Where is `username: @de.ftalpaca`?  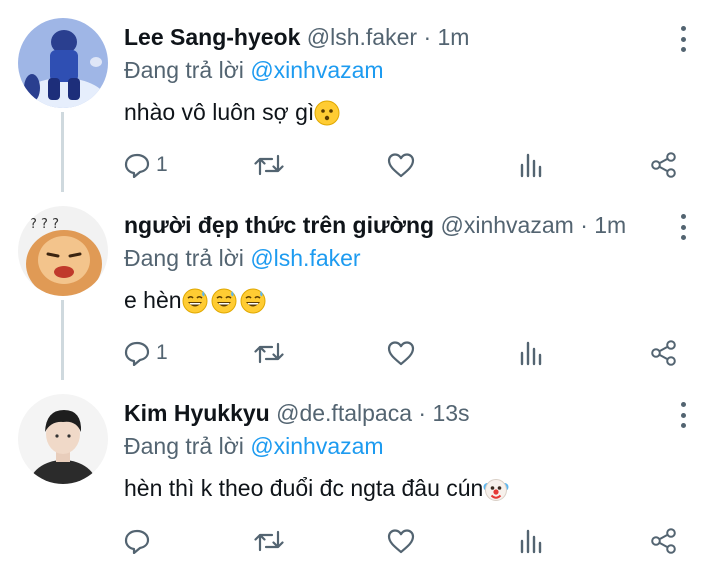
username: @de.ftalpaca is located at coordinates (344, 413).